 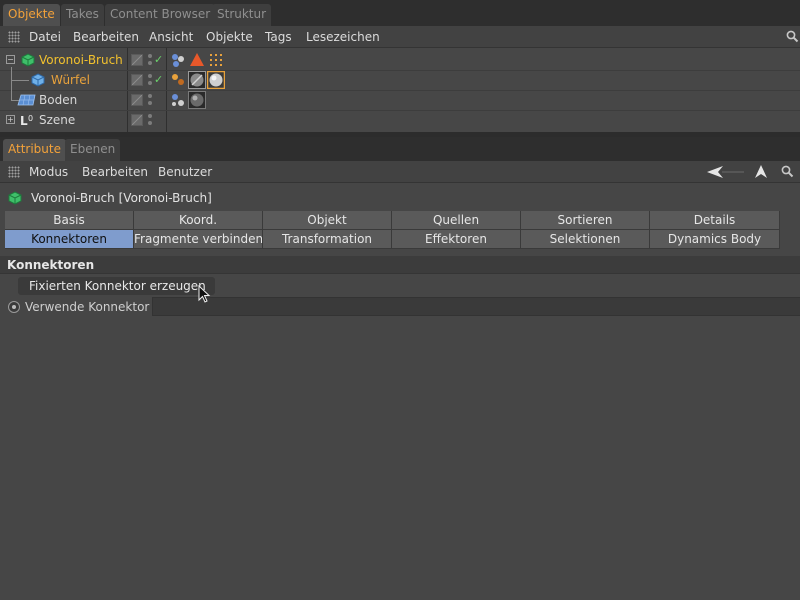 I want to click on object-name: Voronoi-Bruch, so click(x=81, y=60).